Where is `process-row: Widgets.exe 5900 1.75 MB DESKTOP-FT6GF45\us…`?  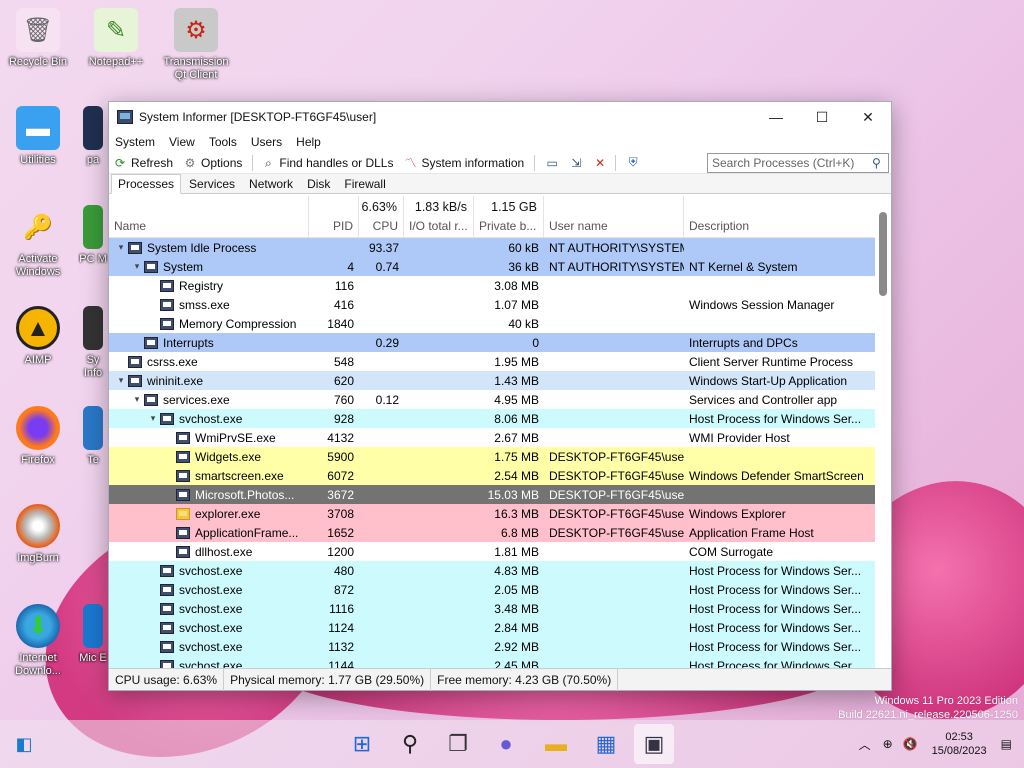 process-row: Widgets.exe 5900 1.75 MB DESKTOP-FT6GF45\us… is located at coordinates (492, 456).